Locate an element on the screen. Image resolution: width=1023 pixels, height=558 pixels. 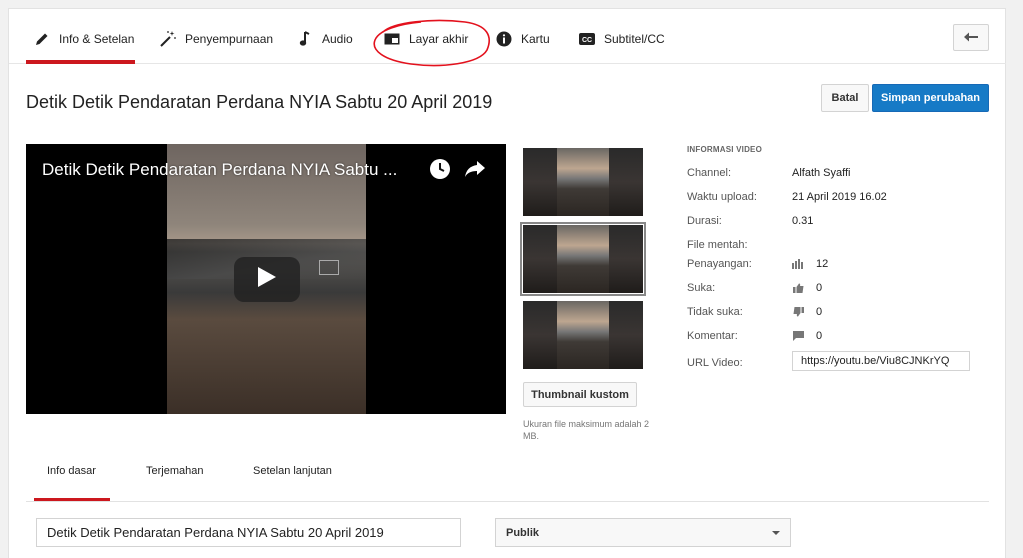
upload-time-label: Waktu upload: is located at coordinates (722, 197).